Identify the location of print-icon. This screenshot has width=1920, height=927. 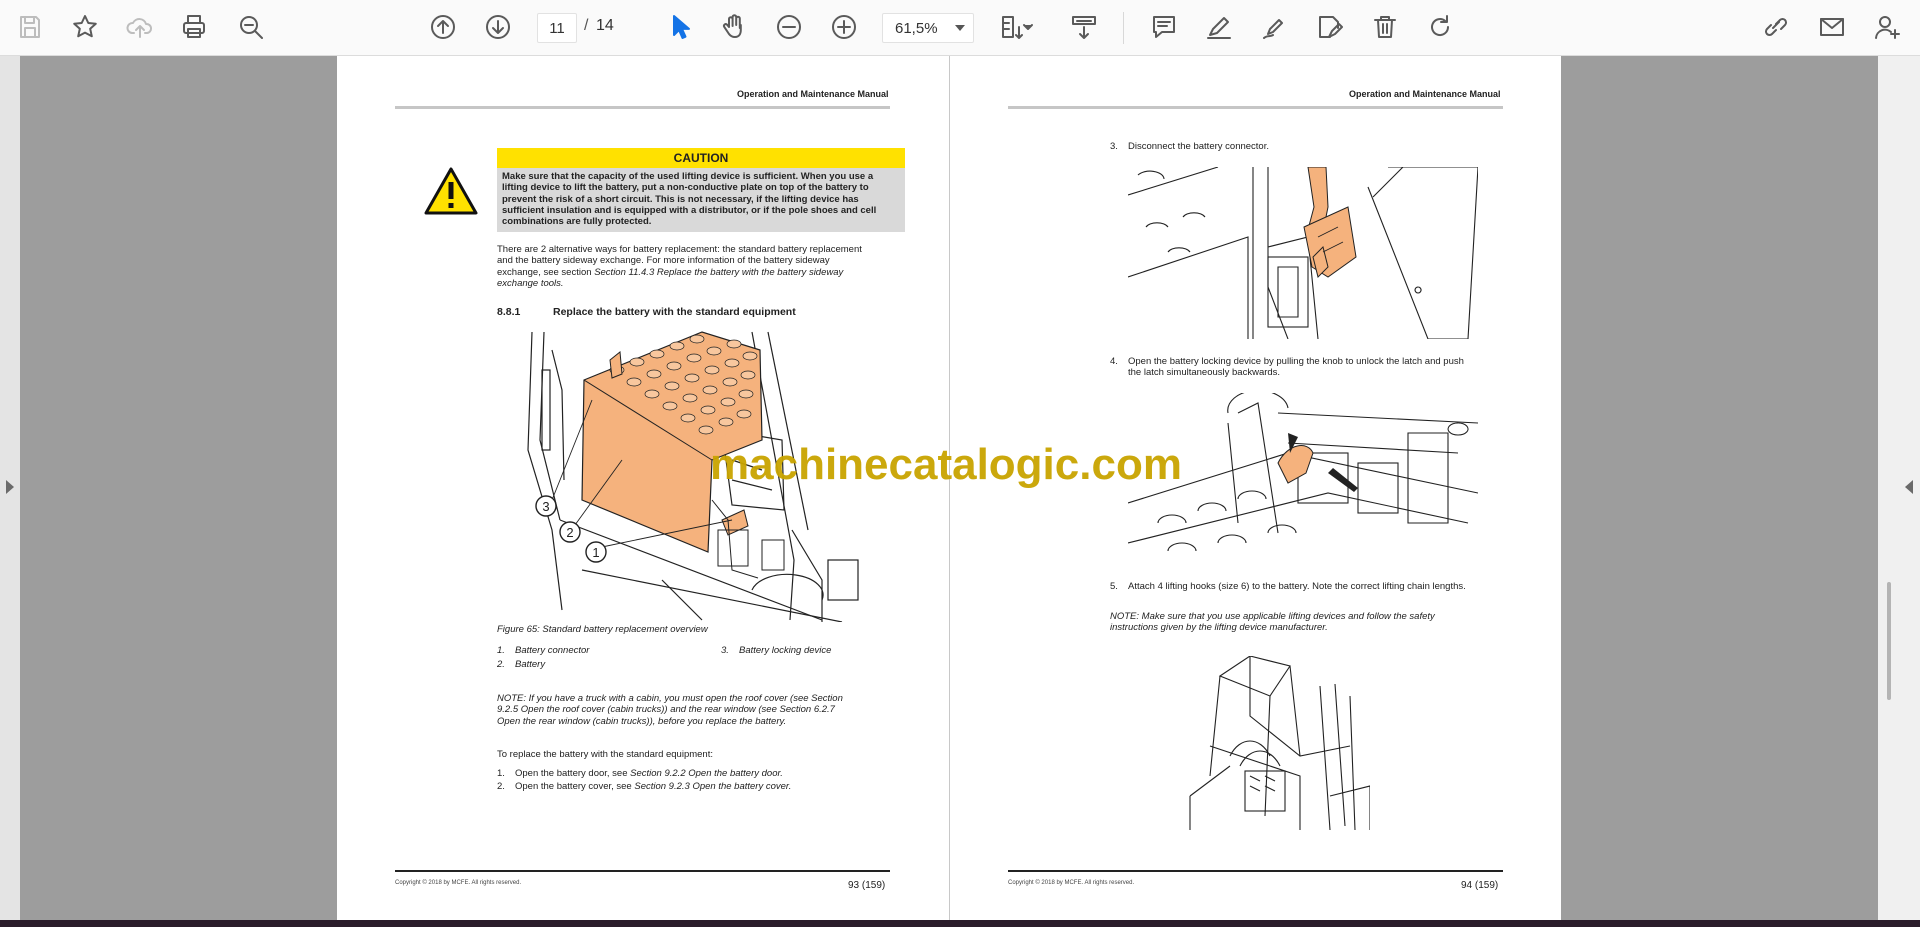
(194, 27).